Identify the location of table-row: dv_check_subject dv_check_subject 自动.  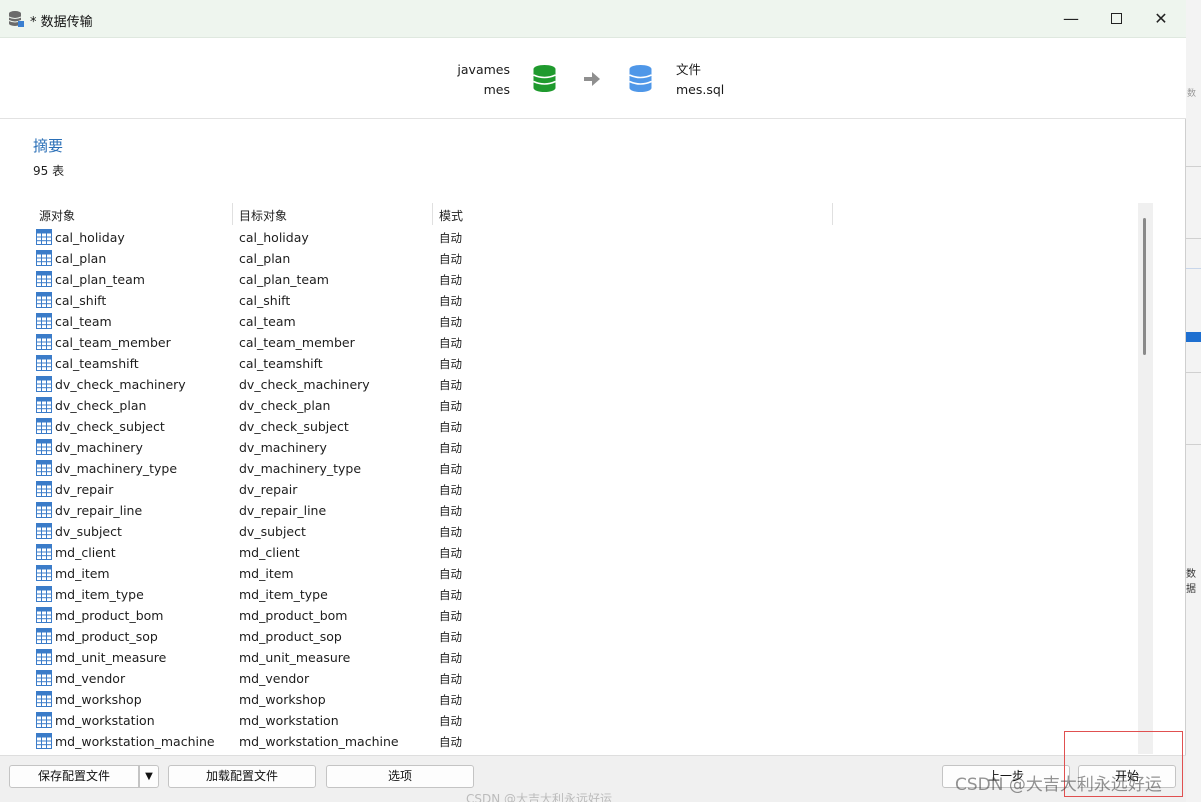
(583, 426).